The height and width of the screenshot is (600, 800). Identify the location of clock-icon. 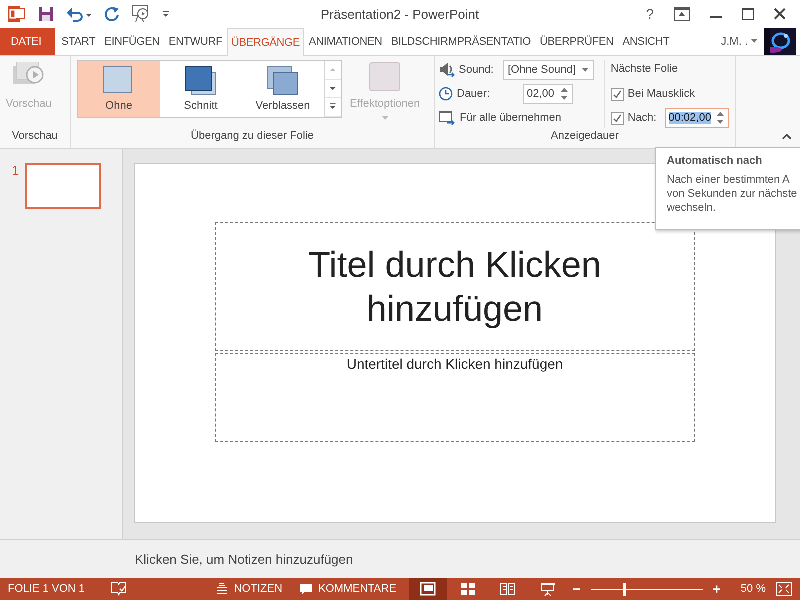
(446, 94).